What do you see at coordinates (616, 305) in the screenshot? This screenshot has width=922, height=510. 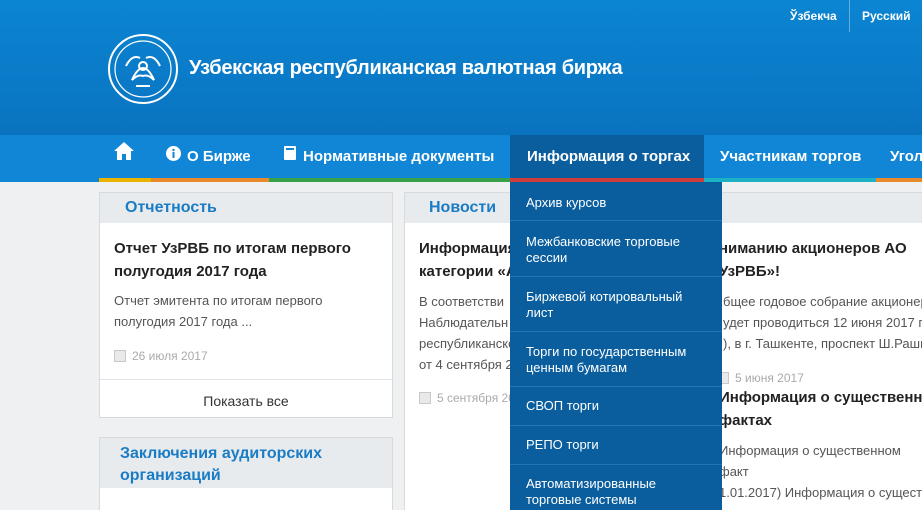 I see `dropdown-item-quotation-list: Биржевой котировальный лист` at bounding box center [616, 305].